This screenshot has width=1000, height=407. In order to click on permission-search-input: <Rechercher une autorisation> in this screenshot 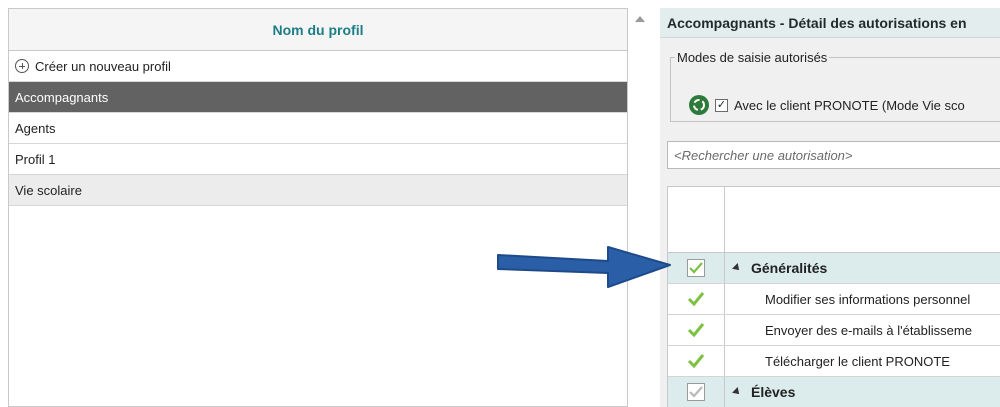, I will do `click(833, 155)`.